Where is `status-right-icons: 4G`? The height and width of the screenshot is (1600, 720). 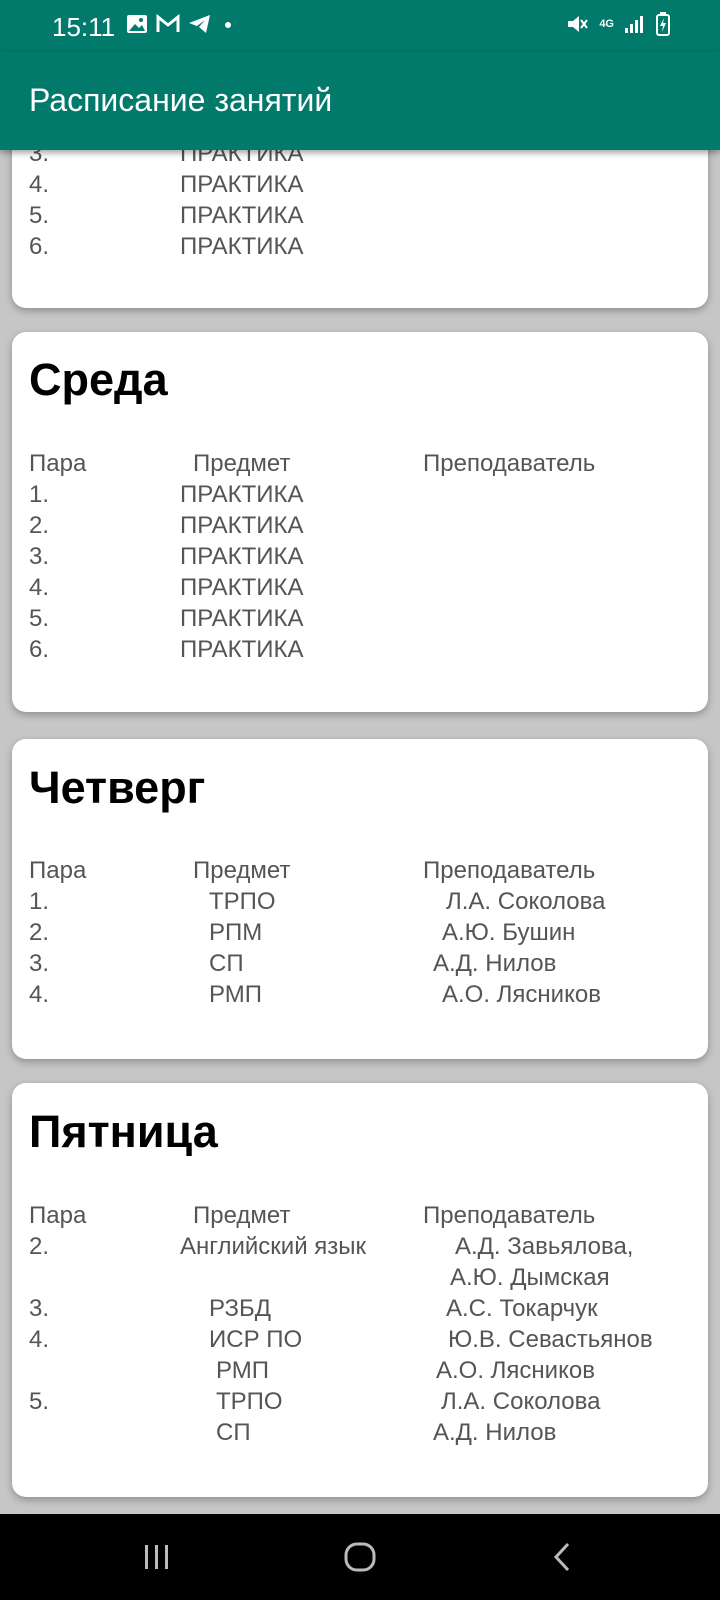 status-right-icons: 4G is located at coordinates (617, 24).